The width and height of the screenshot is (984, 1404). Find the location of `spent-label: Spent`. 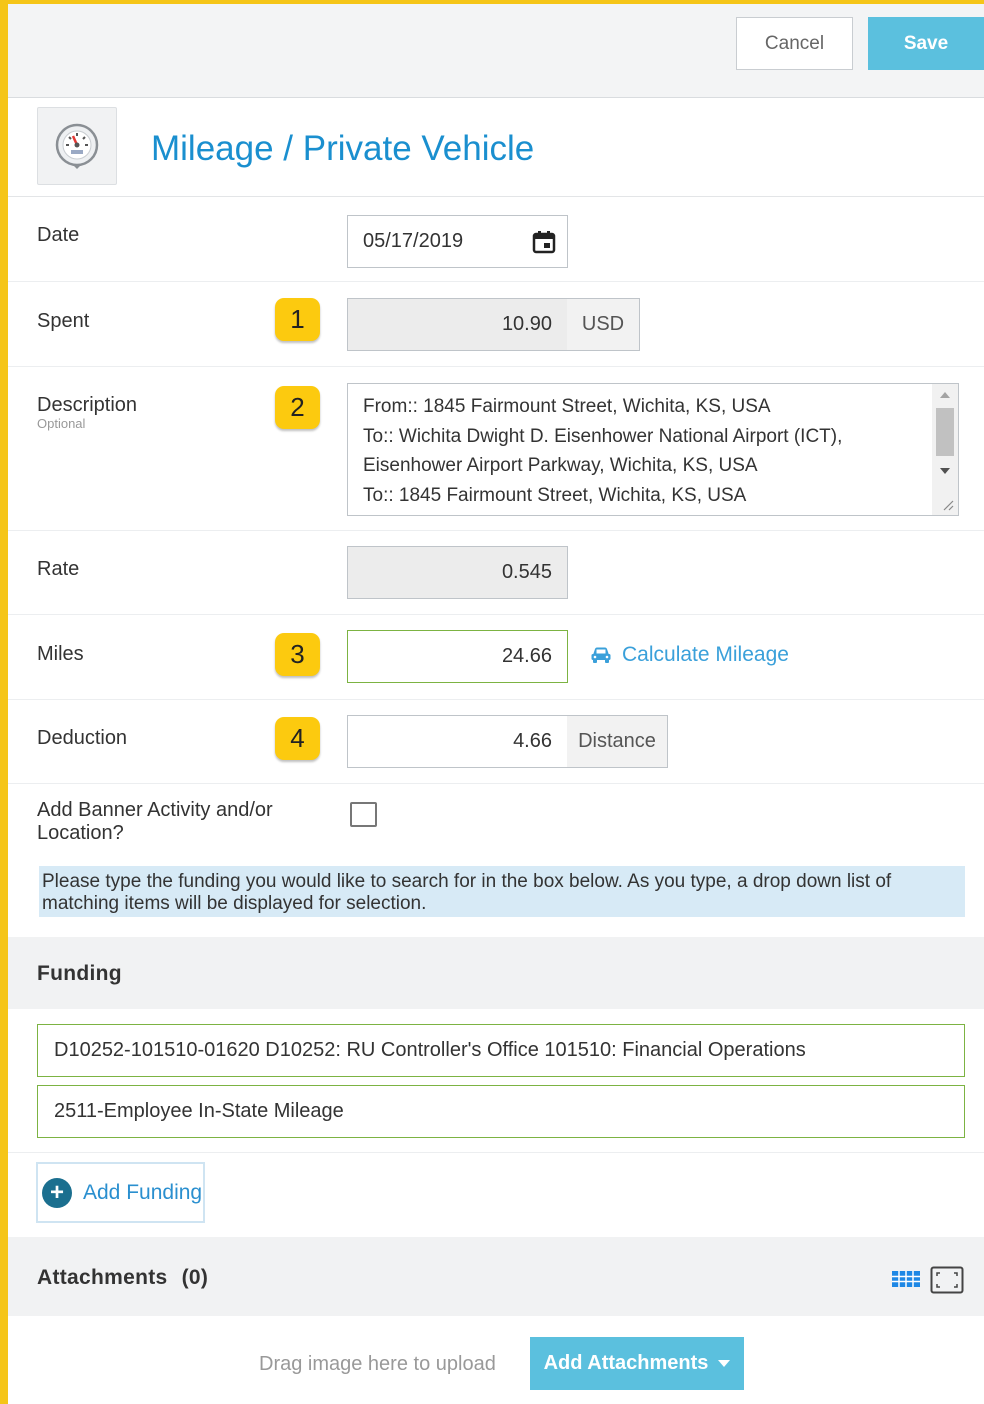

spent-label: Spent is located at coordinates (63, 321).